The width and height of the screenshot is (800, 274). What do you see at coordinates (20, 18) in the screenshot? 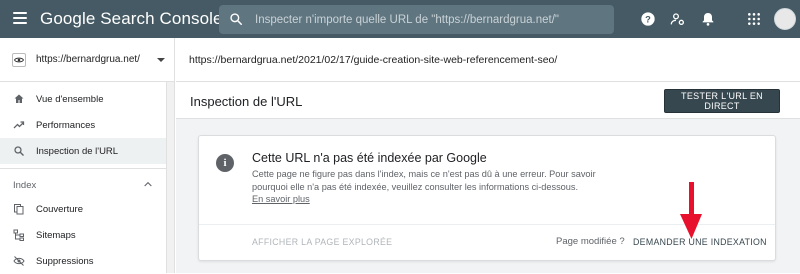
I see `menu-icon` at bounding box center [20, 18].